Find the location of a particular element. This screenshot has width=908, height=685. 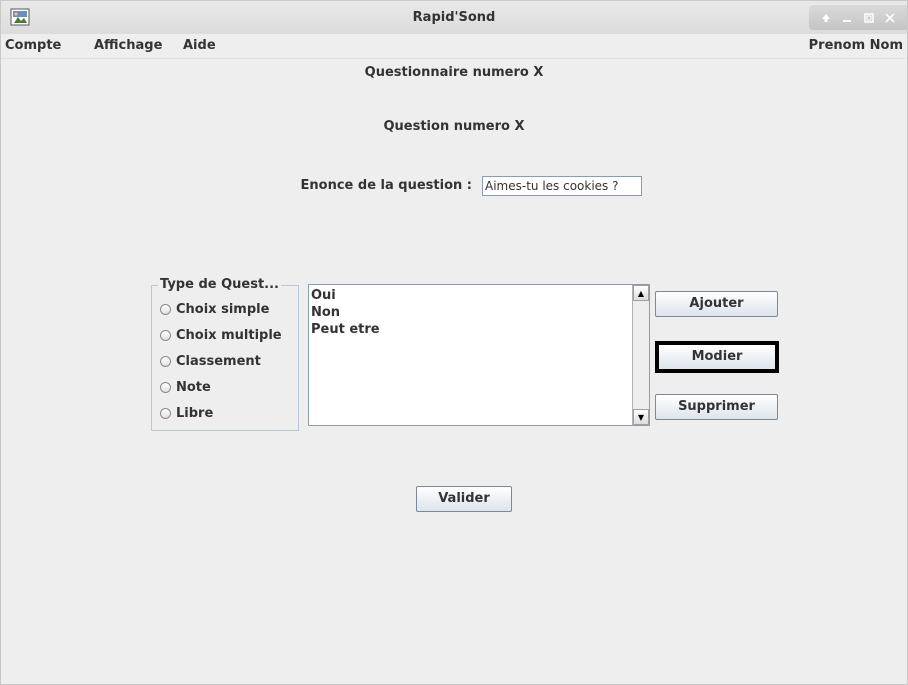

list-item: Oui is located at coordinates (471, 295).